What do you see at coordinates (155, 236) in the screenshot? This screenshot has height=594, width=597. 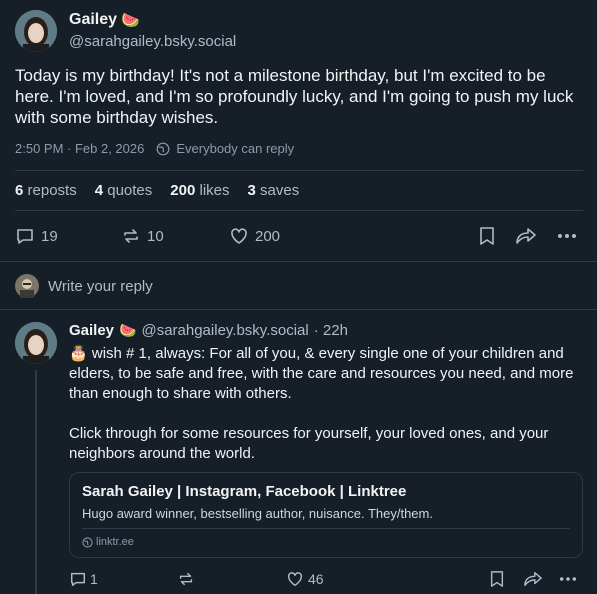 I see `repost-count: 10` at bounding box center [155, 236].